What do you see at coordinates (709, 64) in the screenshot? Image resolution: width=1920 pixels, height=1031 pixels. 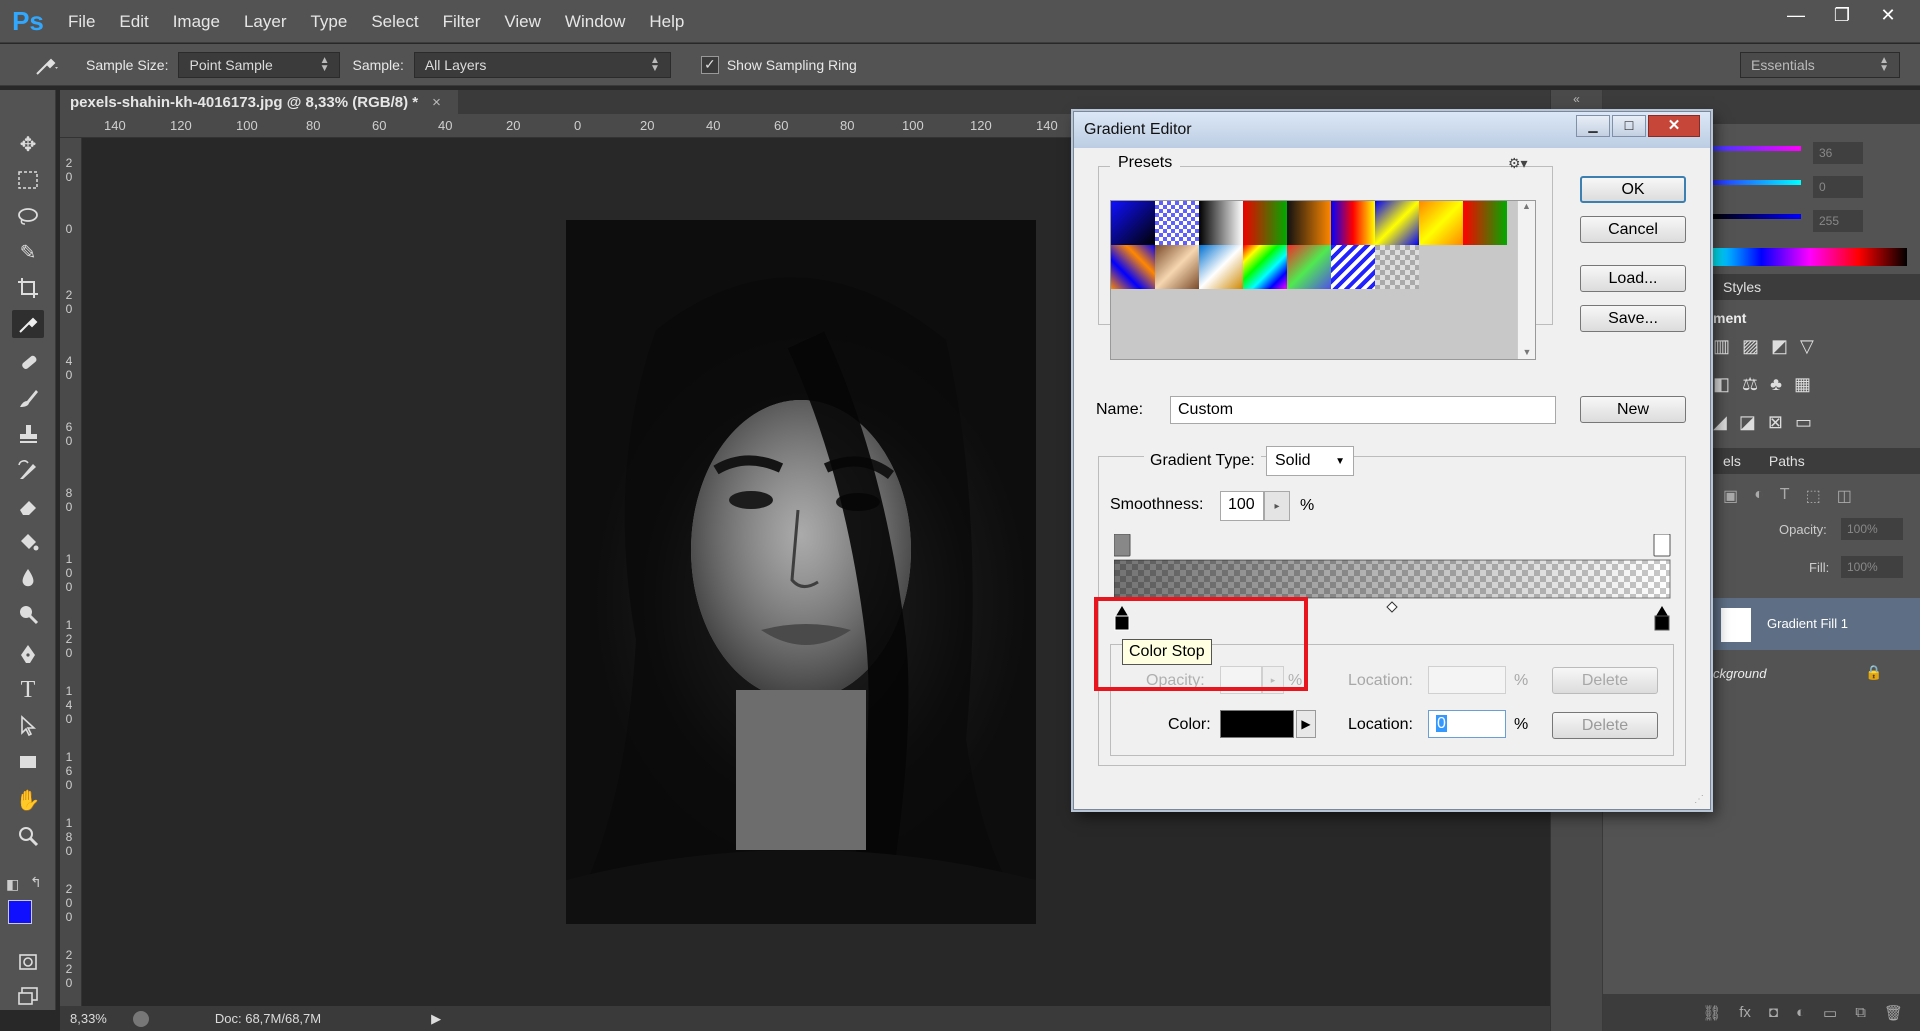 I see `show-sampling-ring-checkbox: ✓` at bounding box center [709, 64].